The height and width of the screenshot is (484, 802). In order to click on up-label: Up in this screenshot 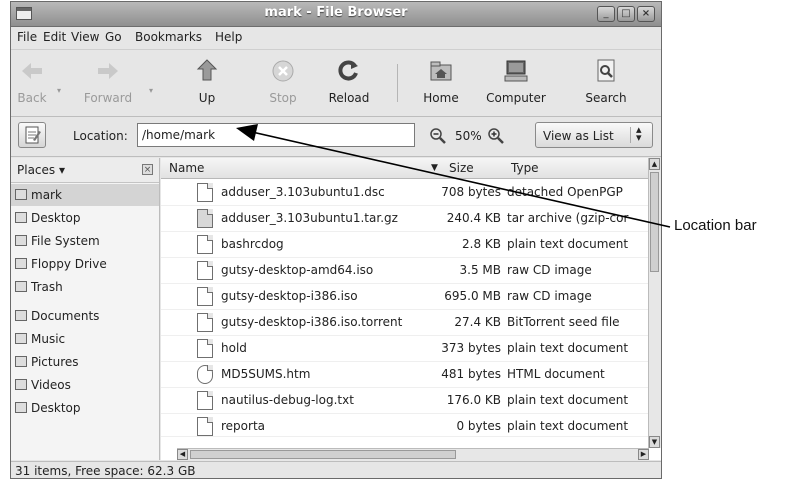, I will do `click(207, 98)`.